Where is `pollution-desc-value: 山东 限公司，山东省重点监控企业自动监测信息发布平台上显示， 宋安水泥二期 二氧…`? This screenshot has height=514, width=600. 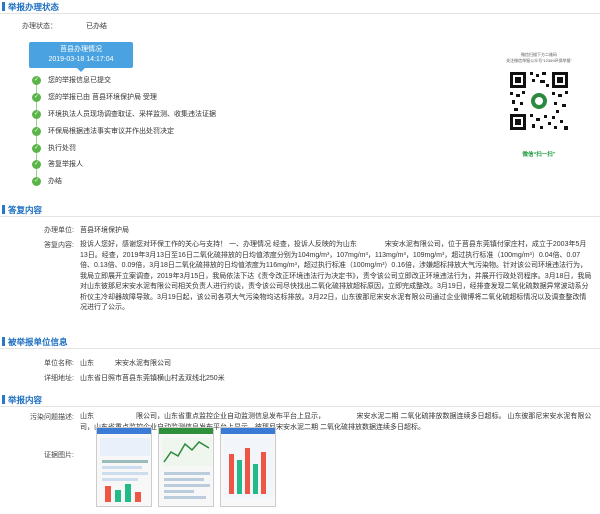 pollution-desc-value: 山东 限公司，山东省重点监控企业自动监测信息发布平台上显示， 宋安水泥二期 二氧… is located at coordinates (336, 422).